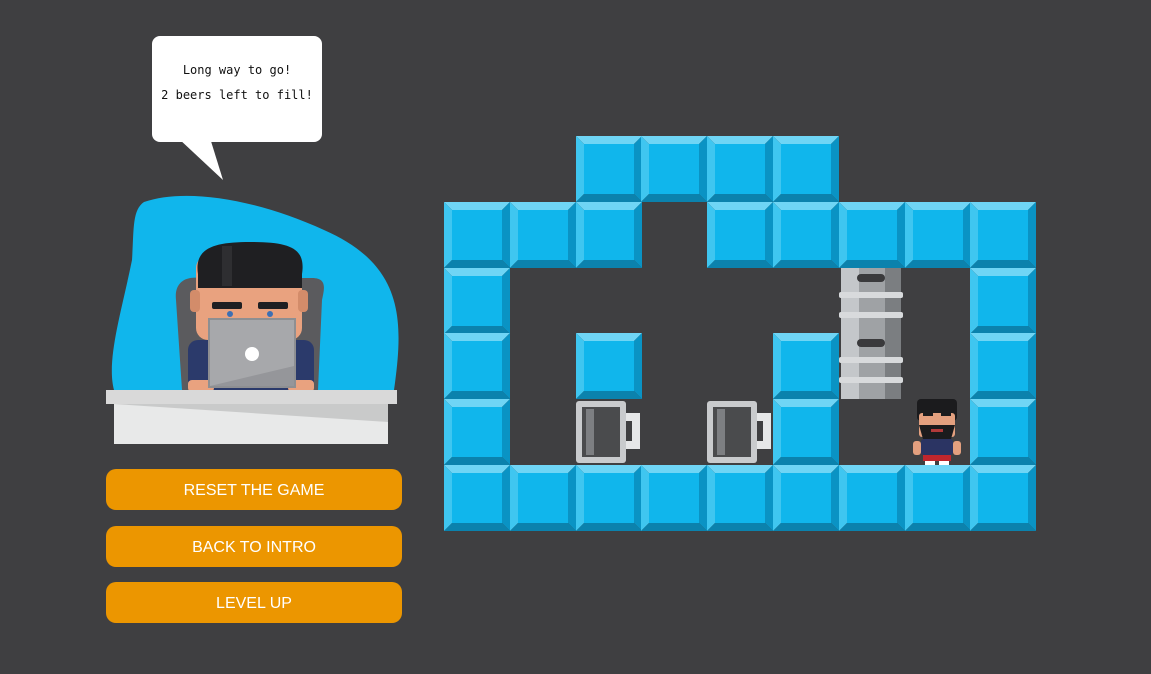  I want to click on player-character, so click(938, 432).